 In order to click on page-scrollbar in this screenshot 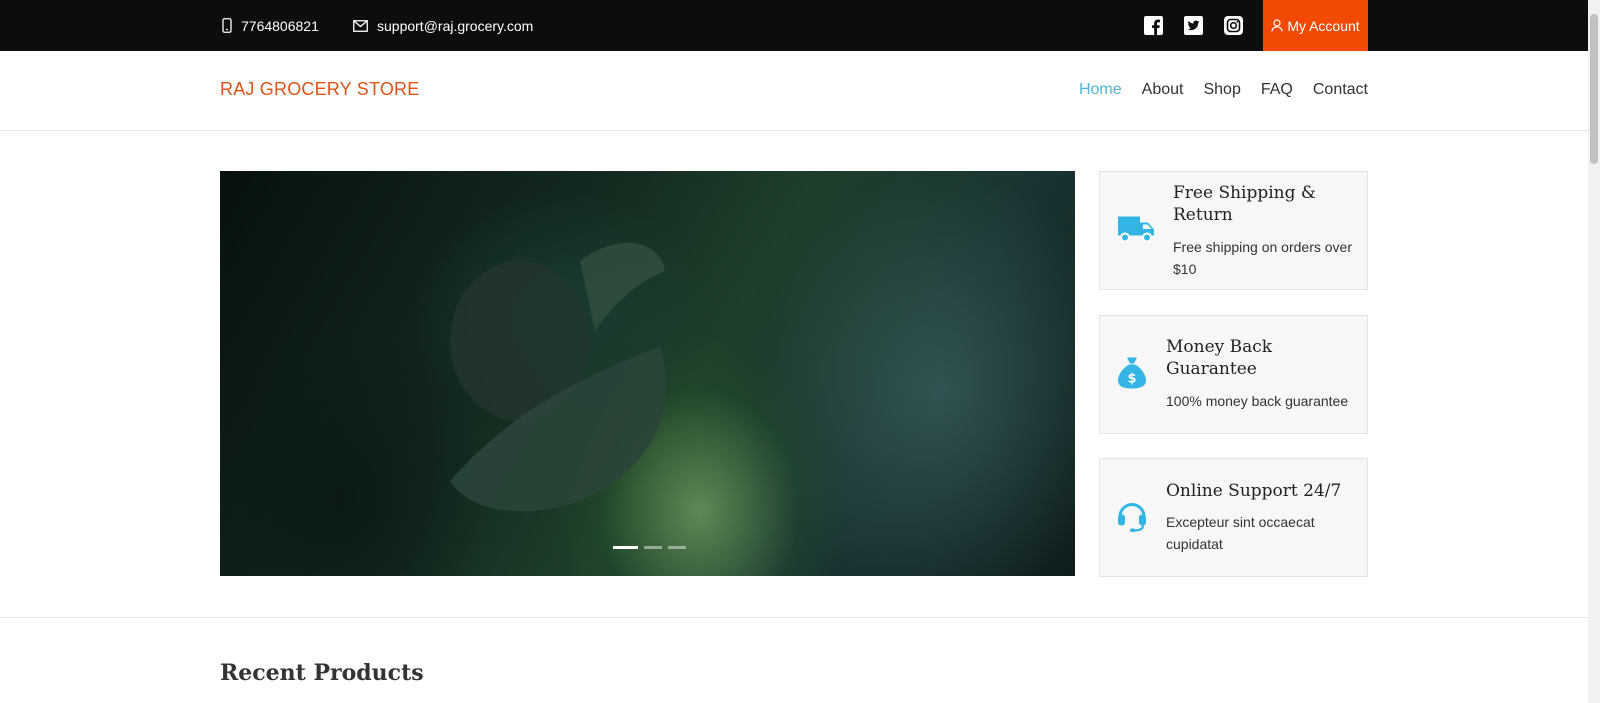, I will do `click(1594, 351)`.